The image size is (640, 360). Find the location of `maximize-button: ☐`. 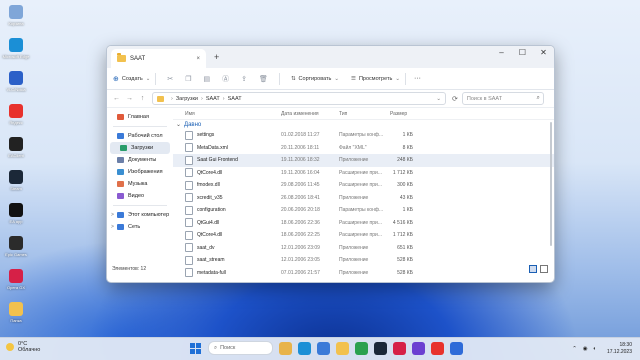

maximize-button: ☐ is located at coordinates (522, 57).